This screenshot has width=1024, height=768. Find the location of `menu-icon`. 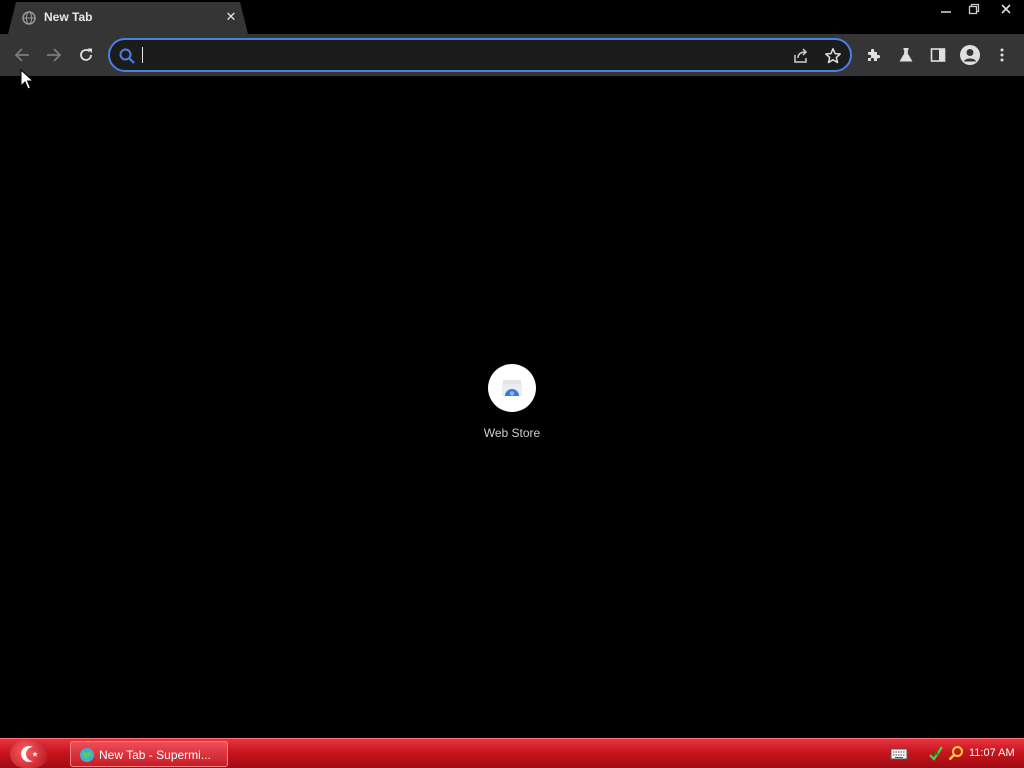

menu-icon is located at coordinates (1002, 55).